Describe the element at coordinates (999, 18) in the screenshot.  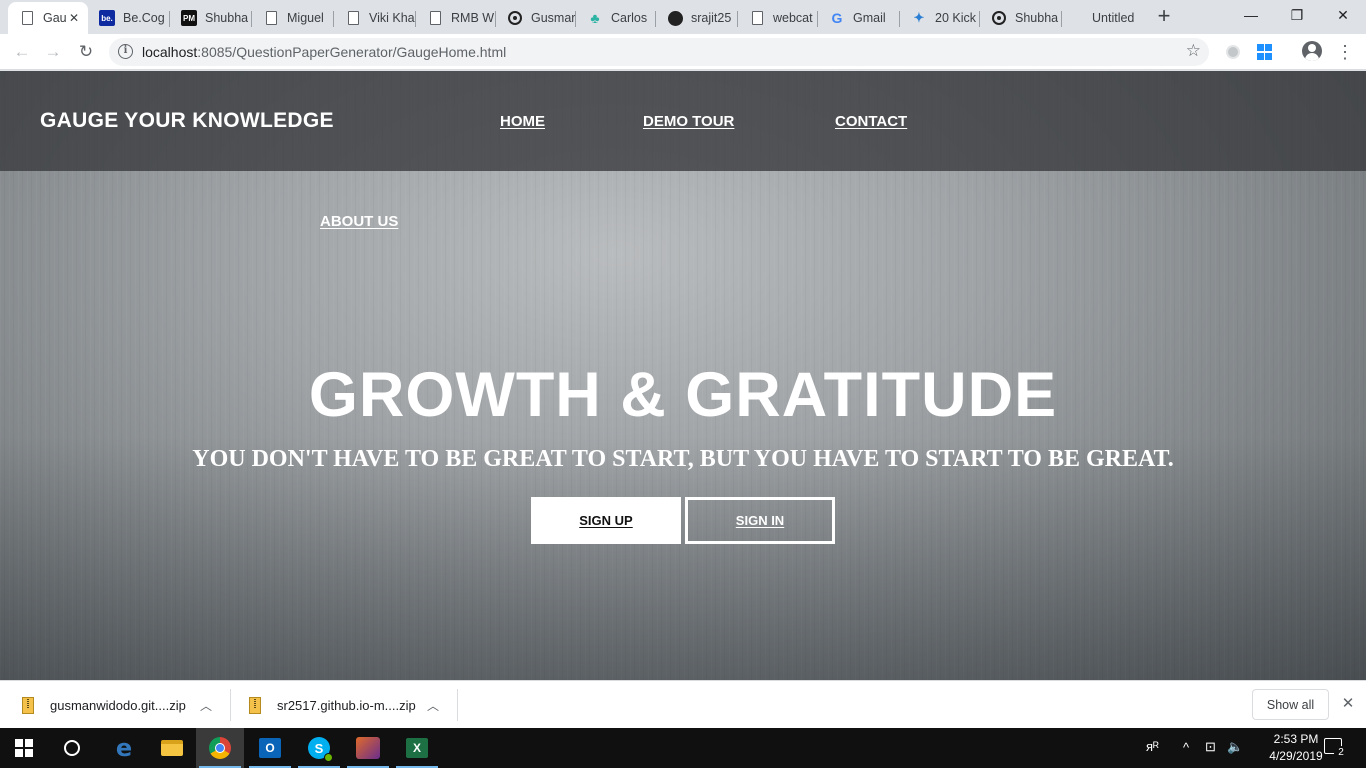
I see `ring-icon` at that location.